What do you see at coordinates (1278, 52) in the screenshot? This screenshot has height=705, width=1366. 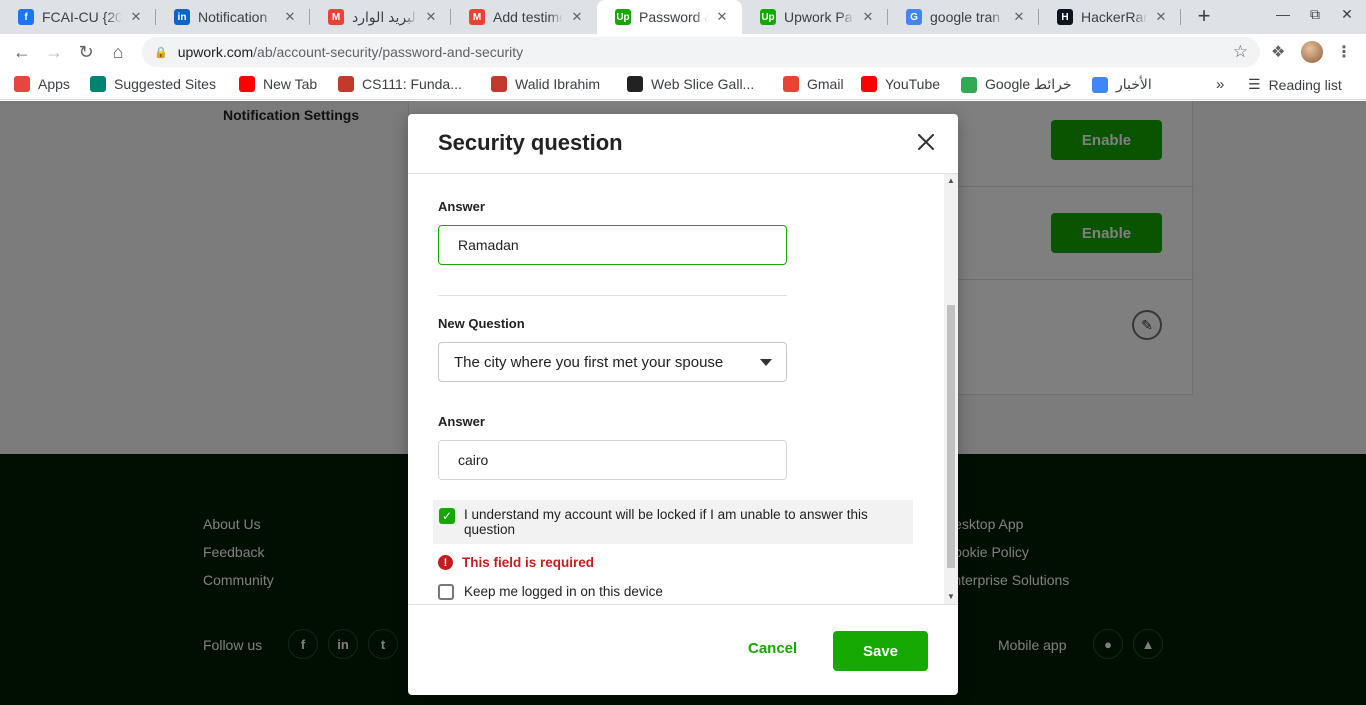 I see `extensions-puzzle-icon: ❖` at bounding box center [1278, 52].